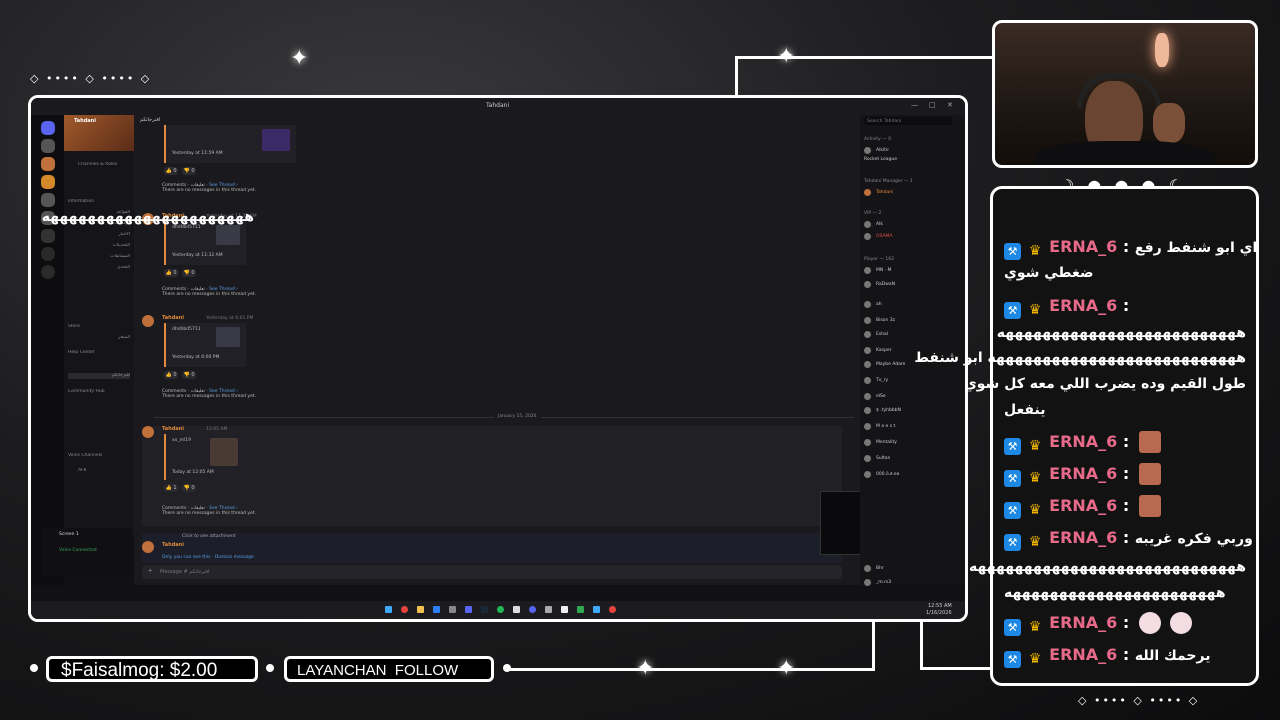  Describe the element at coordinates (492, 572) in the screenshot. I see `message-input: + Message # اقترحاتكم` at that location.